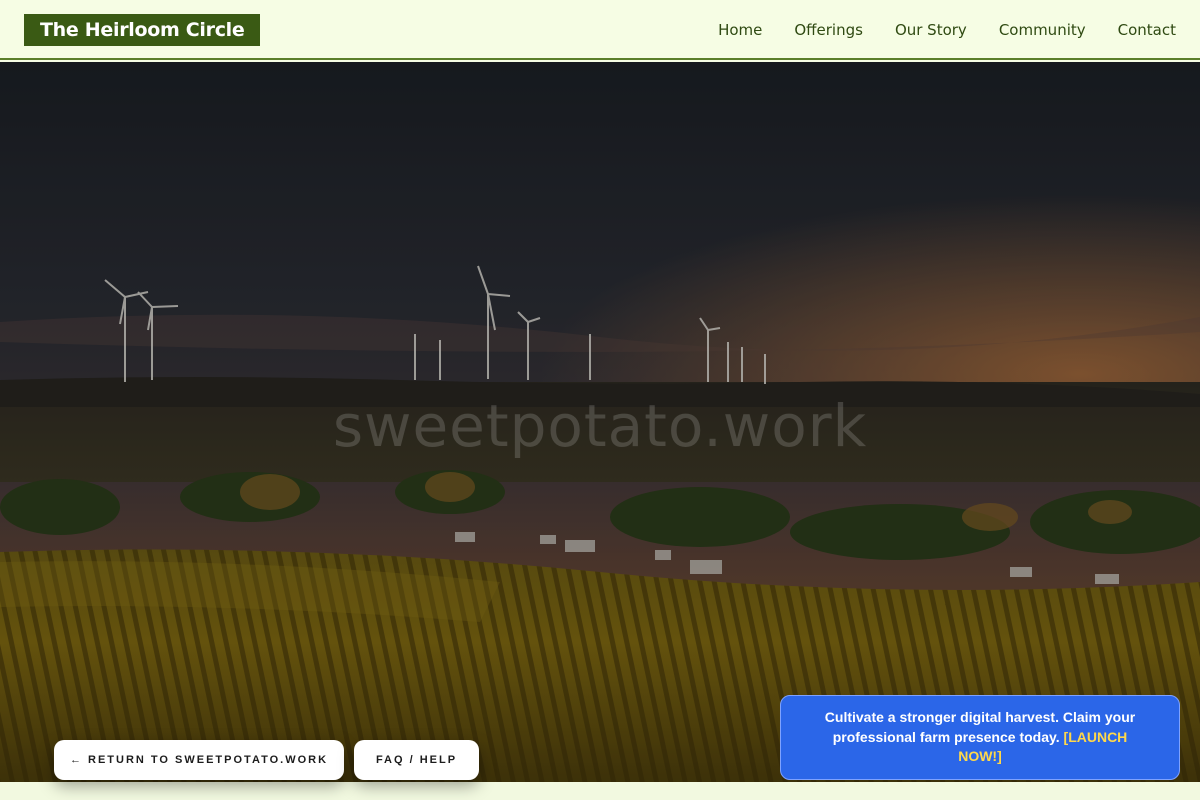 The height and width of the screenshot is (800, 1200). I want to click on nav-home: Home, so click(740, 30).